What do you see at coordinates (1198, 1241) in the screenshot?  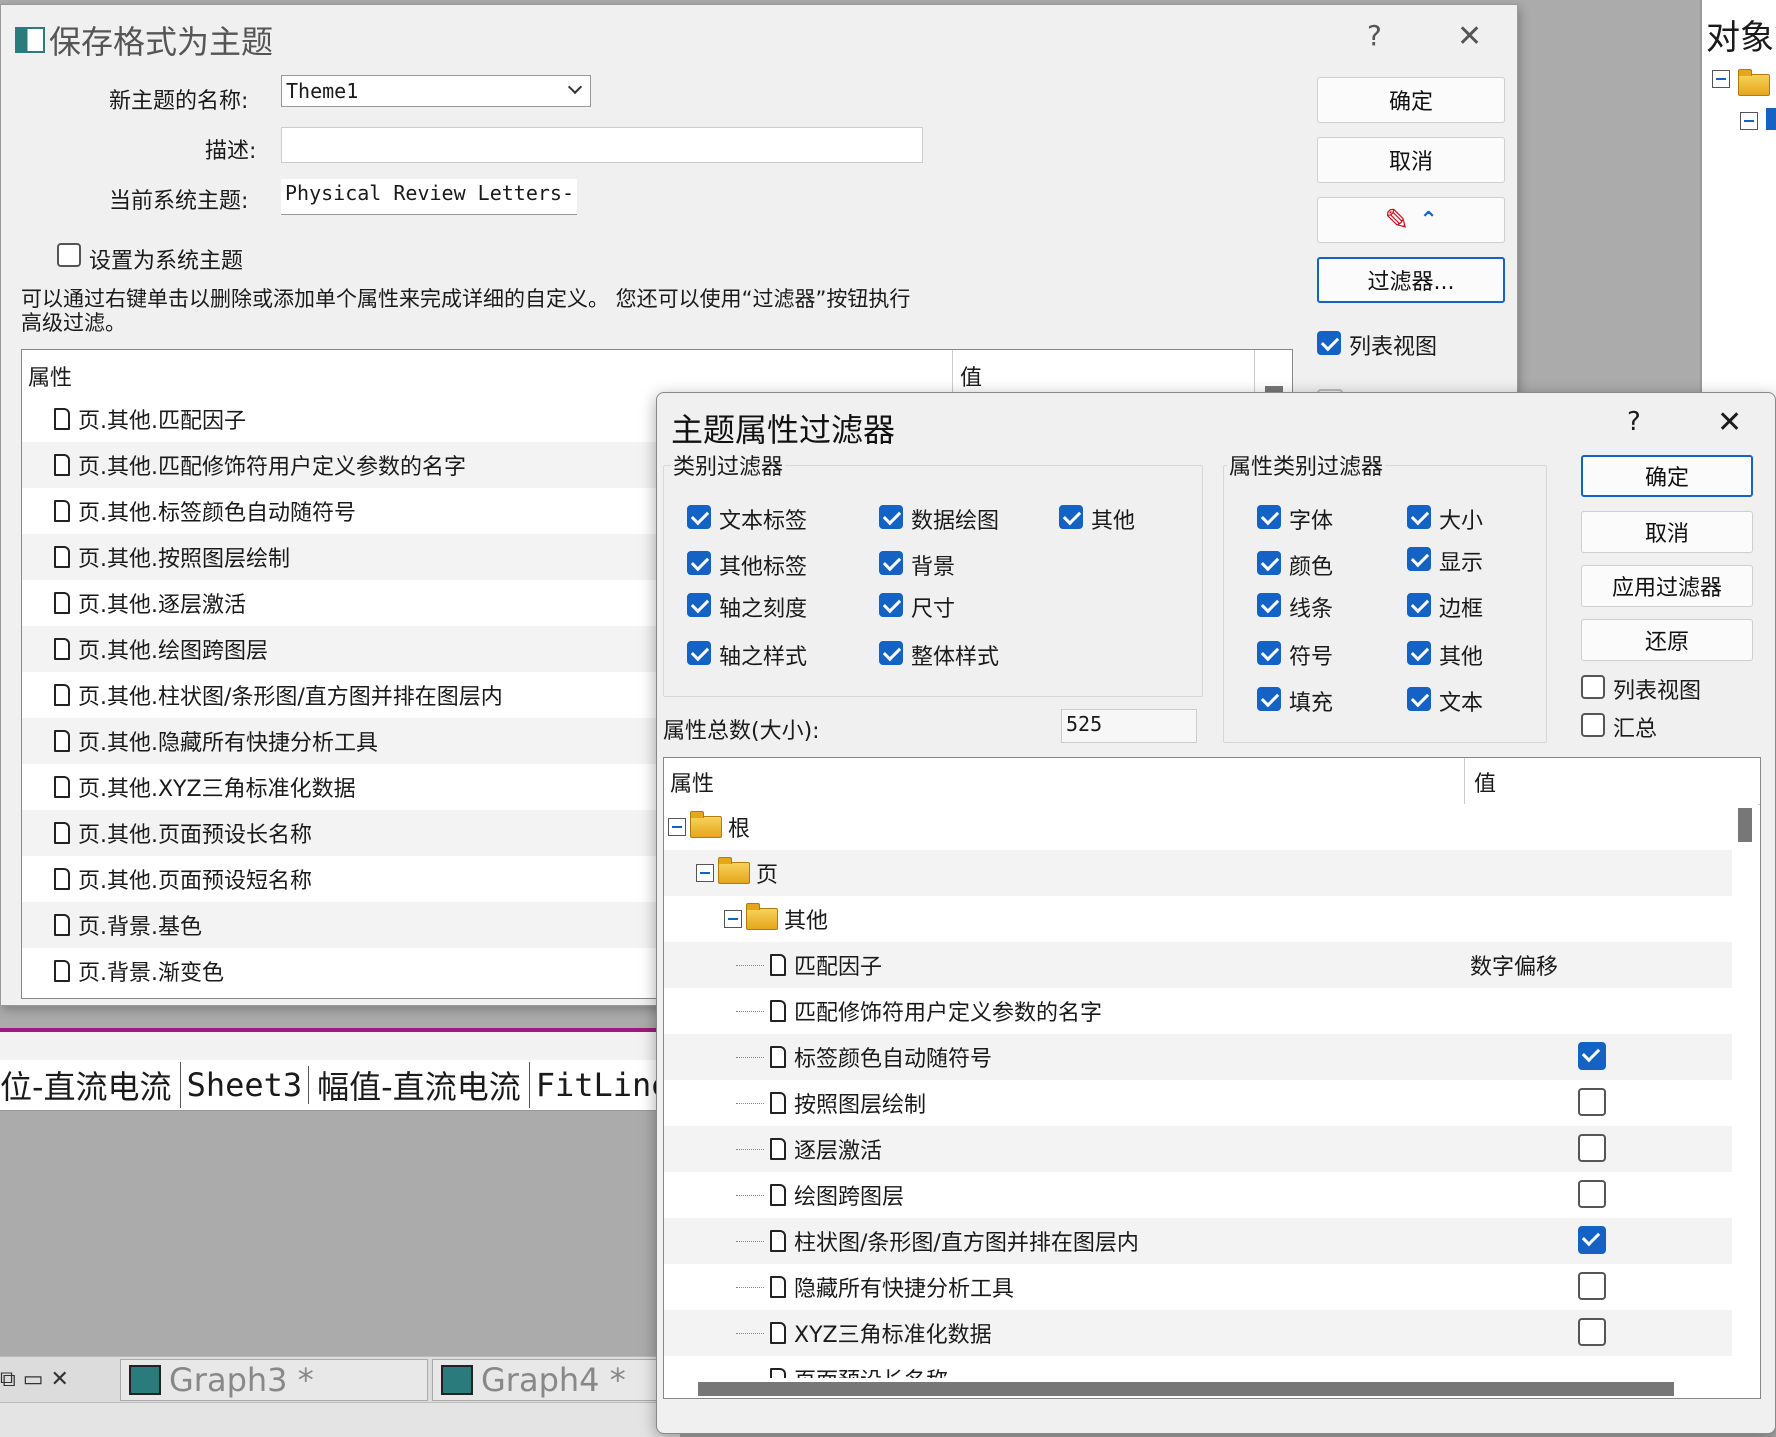 I see `tree-leaf-row: 柱状图/条形图/直方图并排在图层内` at bounding box center [1198, 1241].